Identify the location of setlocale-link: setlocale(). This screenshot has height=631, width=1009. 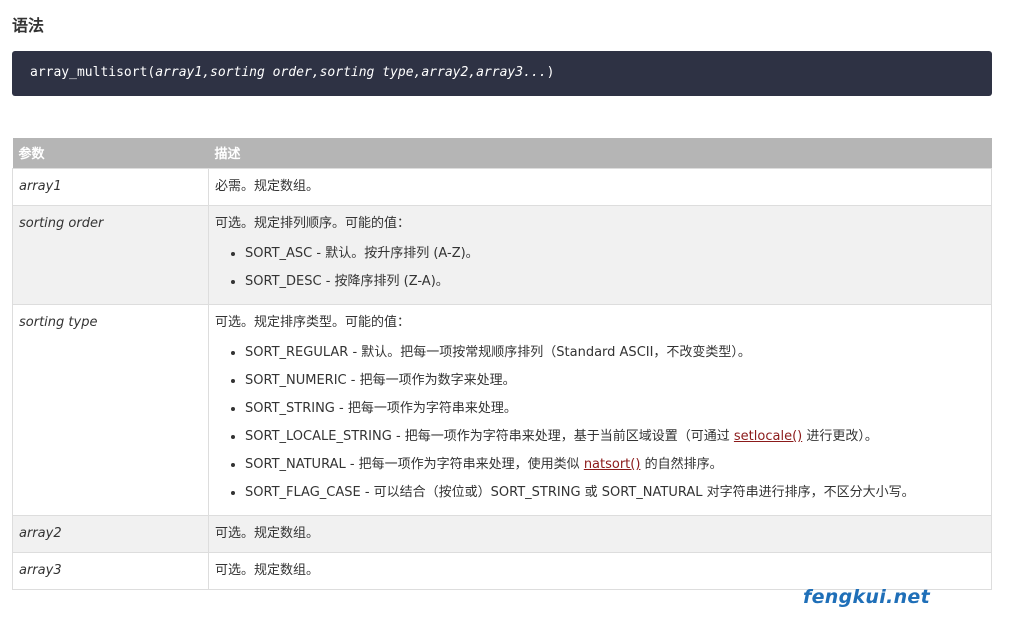
(768, 436).